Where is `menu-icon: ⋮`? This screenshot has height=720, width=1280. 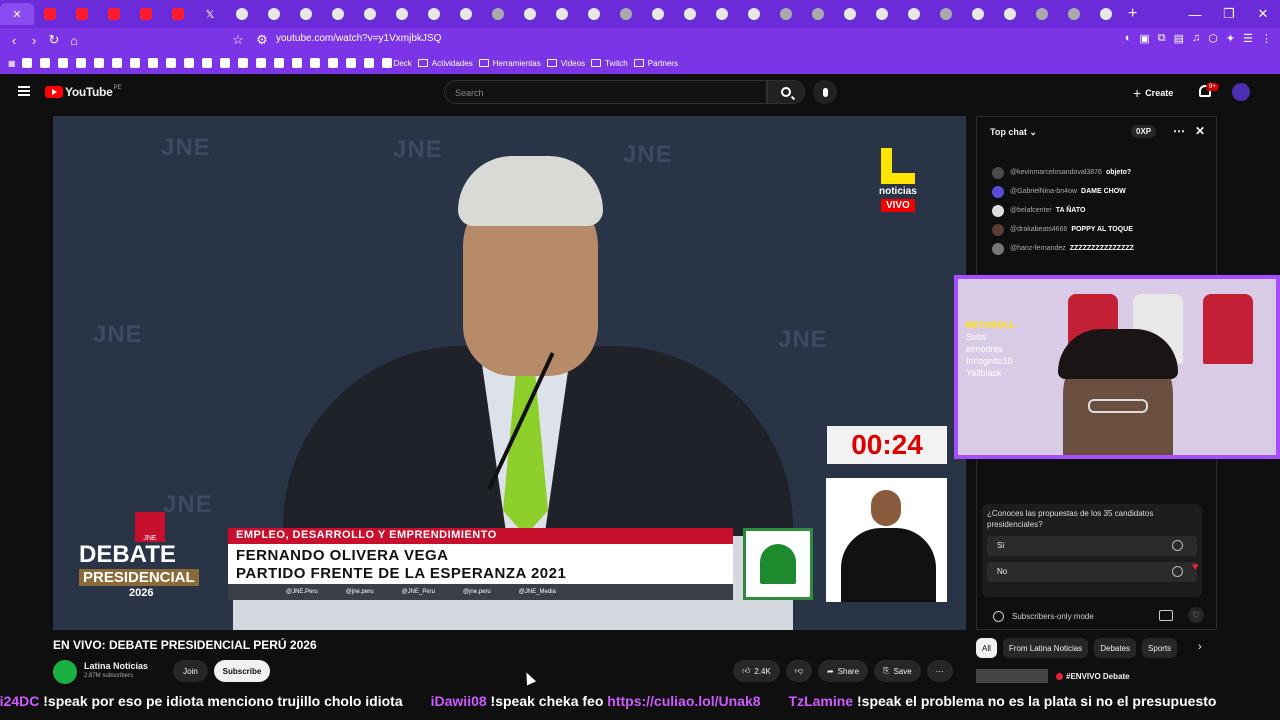
menu-icon: ⋮ is located at coordinates (1266, 38).